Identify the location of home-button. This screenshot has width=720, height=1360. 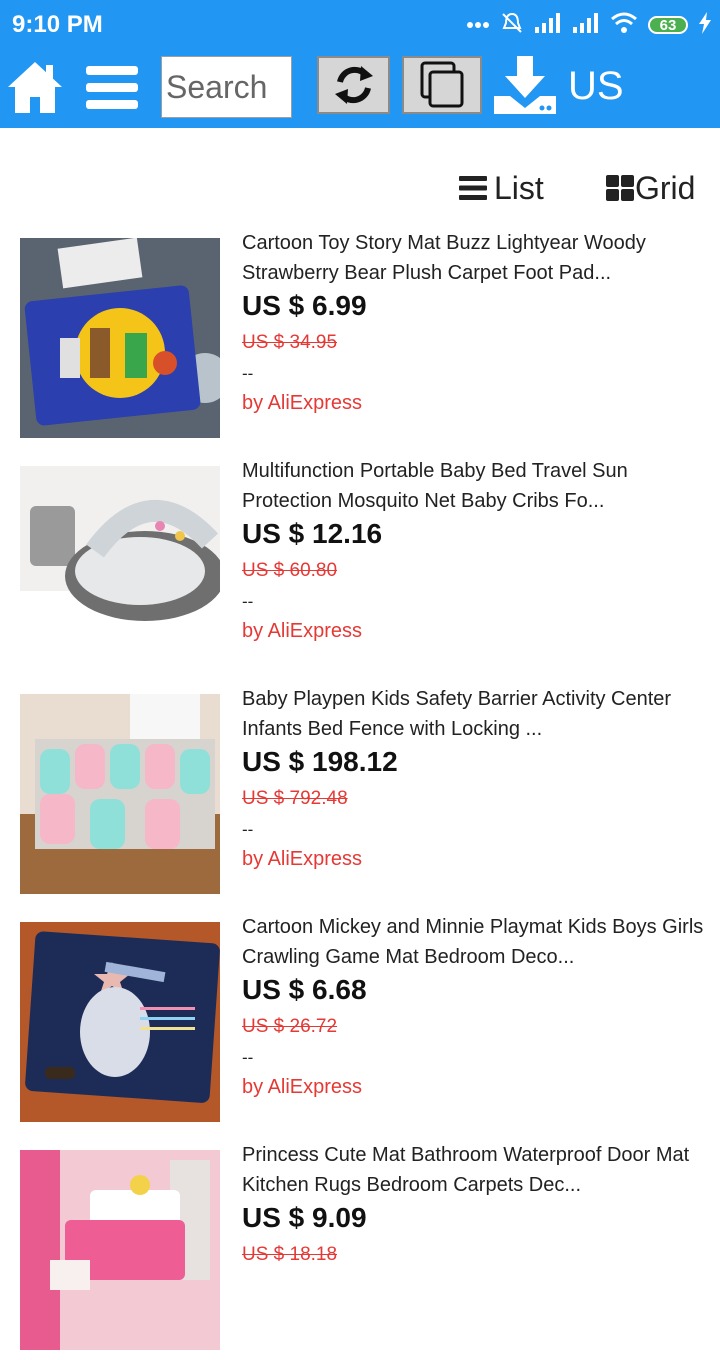
(35, 87).